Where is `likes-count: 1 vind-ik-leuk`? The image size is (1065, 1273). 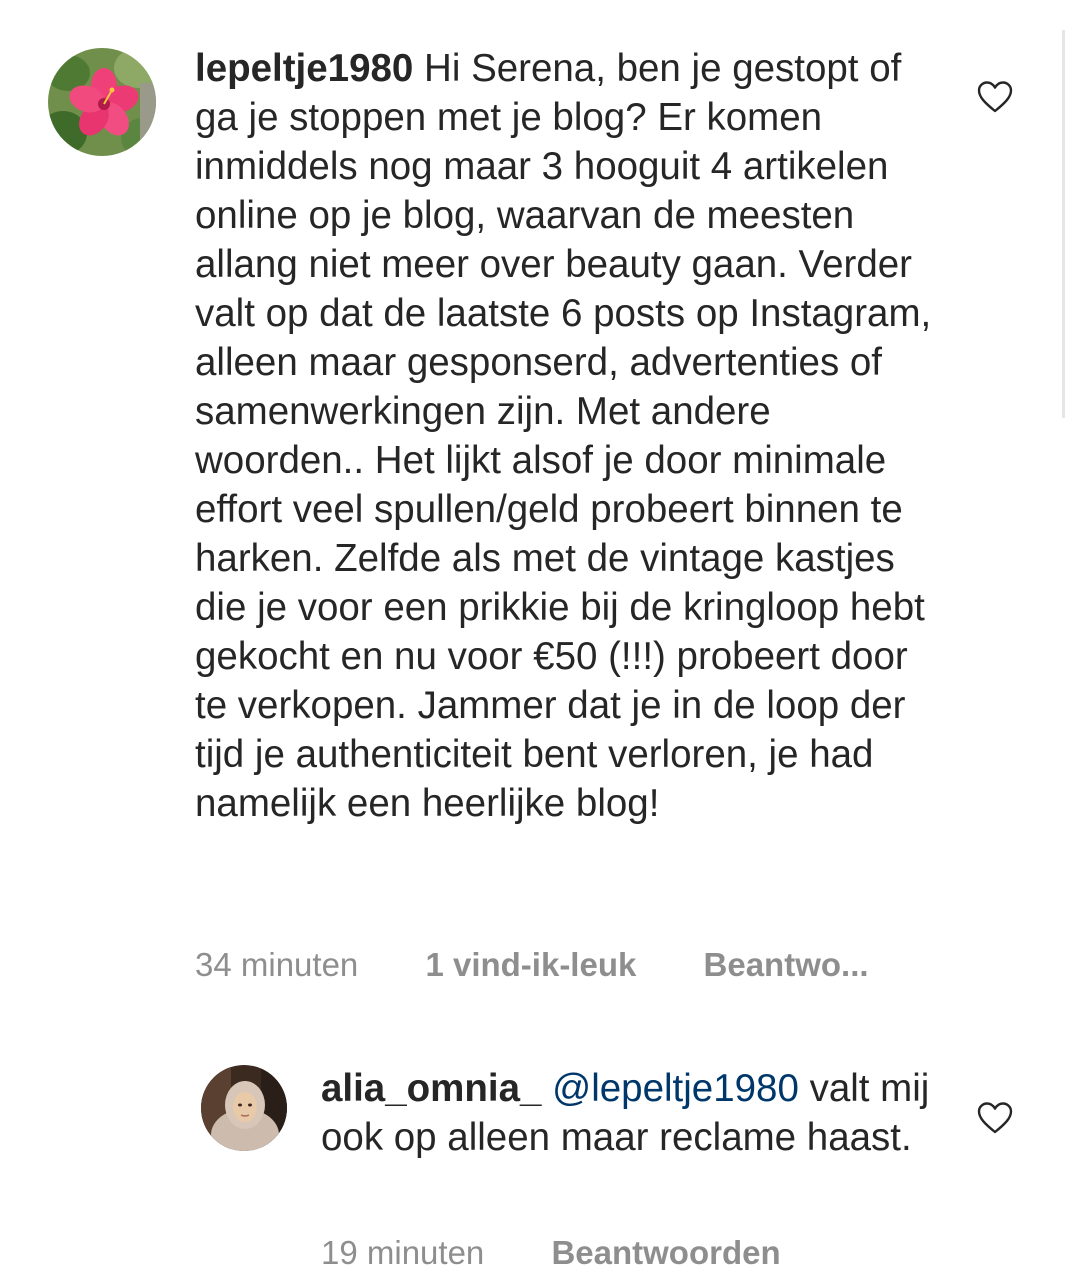 likes-count: 1 vind-ik-leuk is located at coordinates (530, 965).